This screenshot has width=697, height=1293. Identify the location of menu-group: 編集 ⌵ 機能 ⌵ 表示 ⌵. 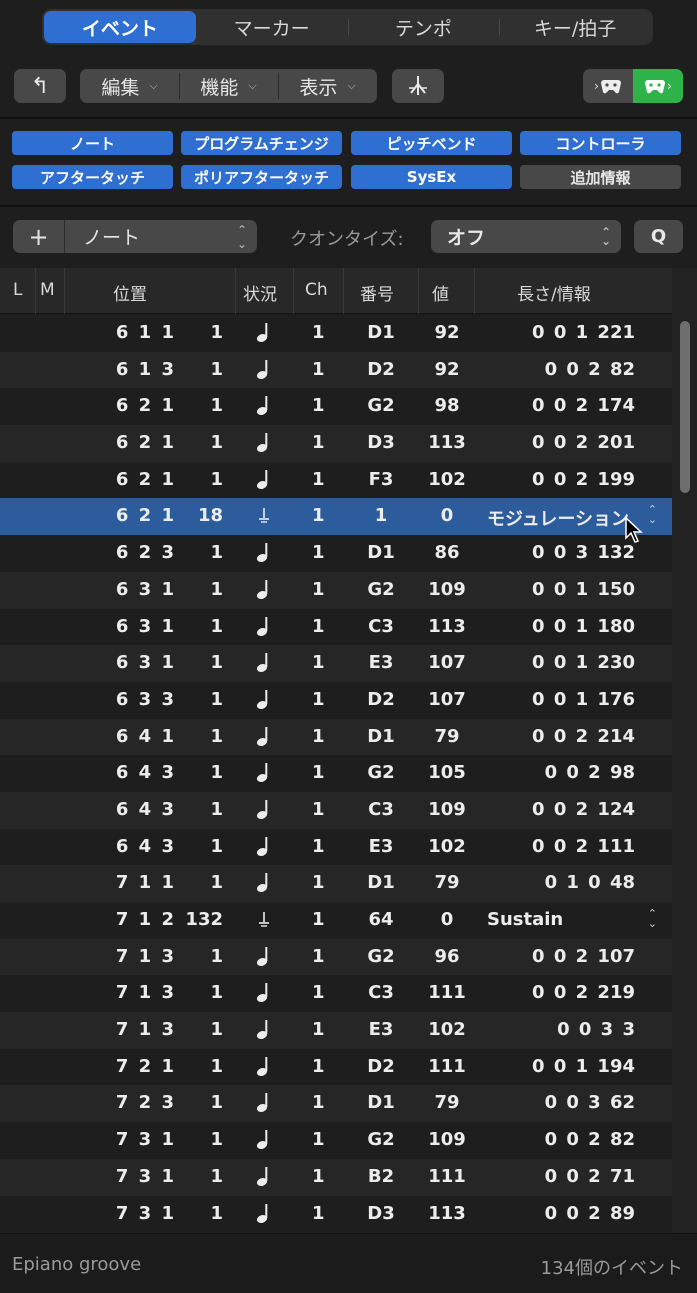
(228, 86).